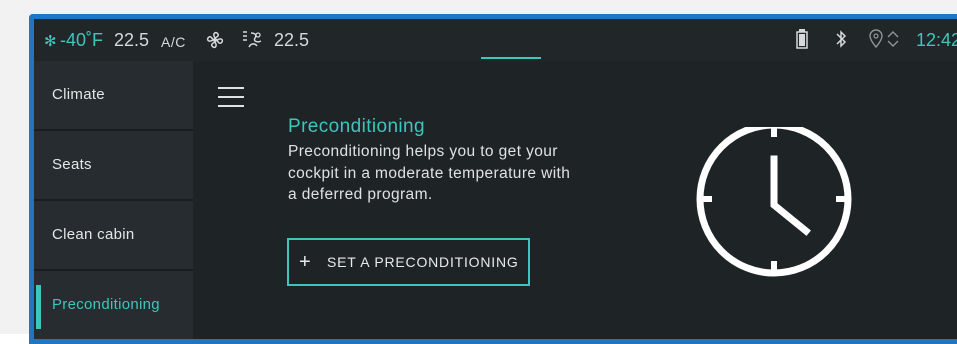 This screenshot has height=344, width=957. I want to click on right-temperature: 22.5, so click(291, 40).